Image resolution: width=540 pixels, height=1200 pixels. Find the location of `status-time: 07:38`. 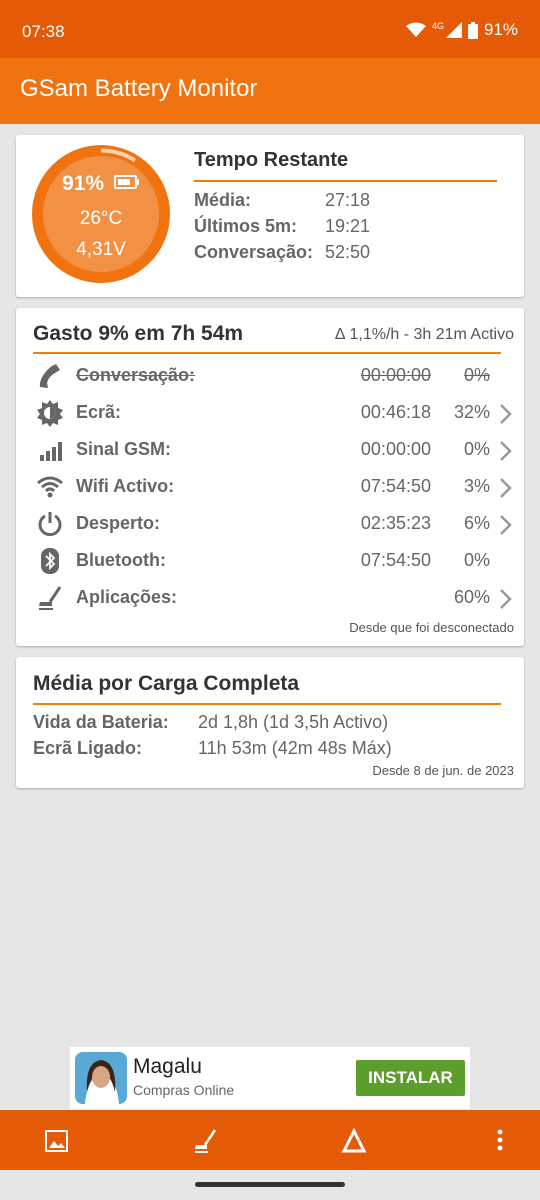

status-time: 07:38 is located at coordinates (43, 31).